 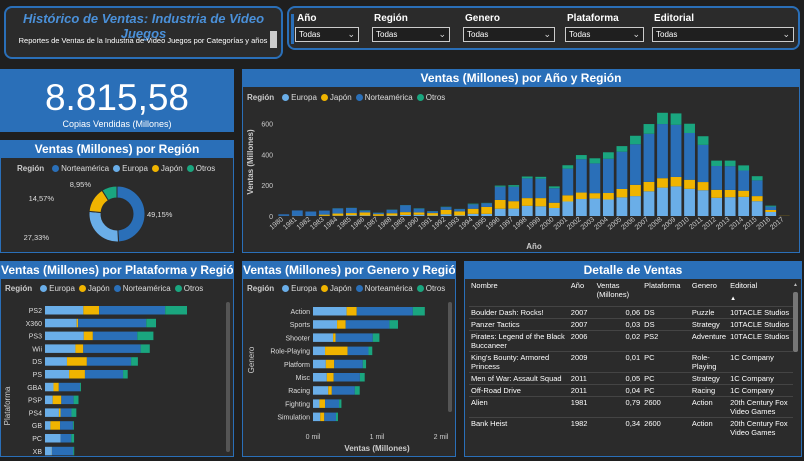 What do you see at coordinates (761, 340) in the screenshot?
I see `table-cell: 10TACLE Studios` at bounding box center [761, 340].